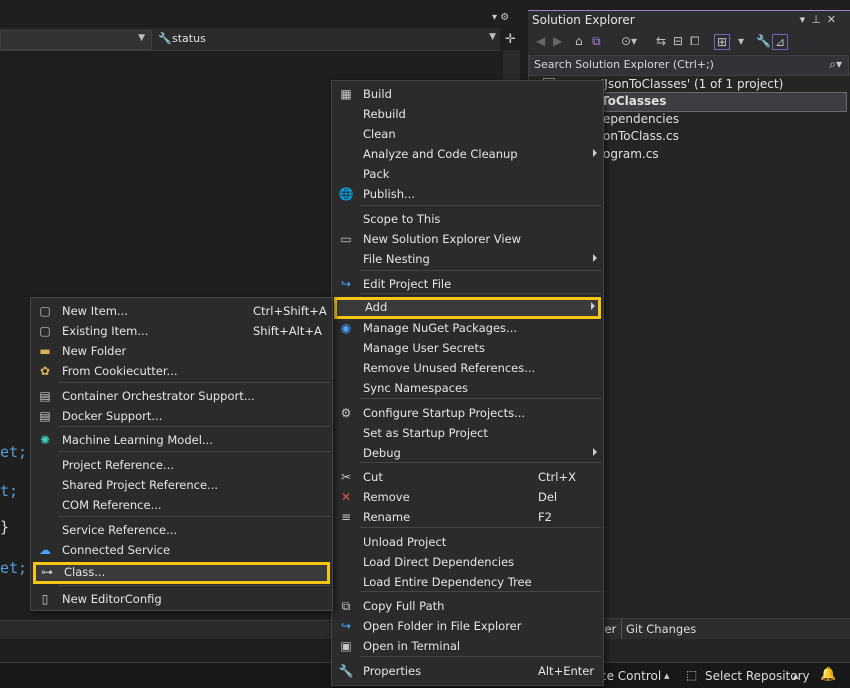  I want to click on menu-item-copy-full-path: ⧉ Copy Full Path, so click(467, 606).